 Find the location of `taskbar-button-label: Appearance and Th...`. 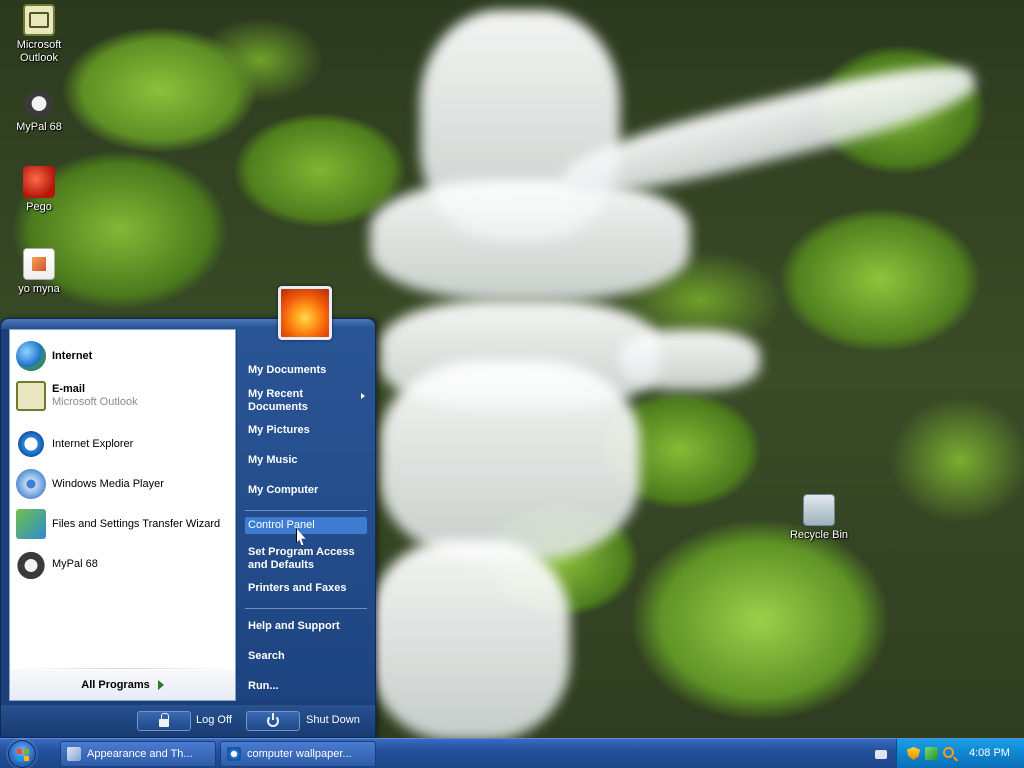

taskbar-button-label: Appearance and Th... is located at coordinates (140, 754).